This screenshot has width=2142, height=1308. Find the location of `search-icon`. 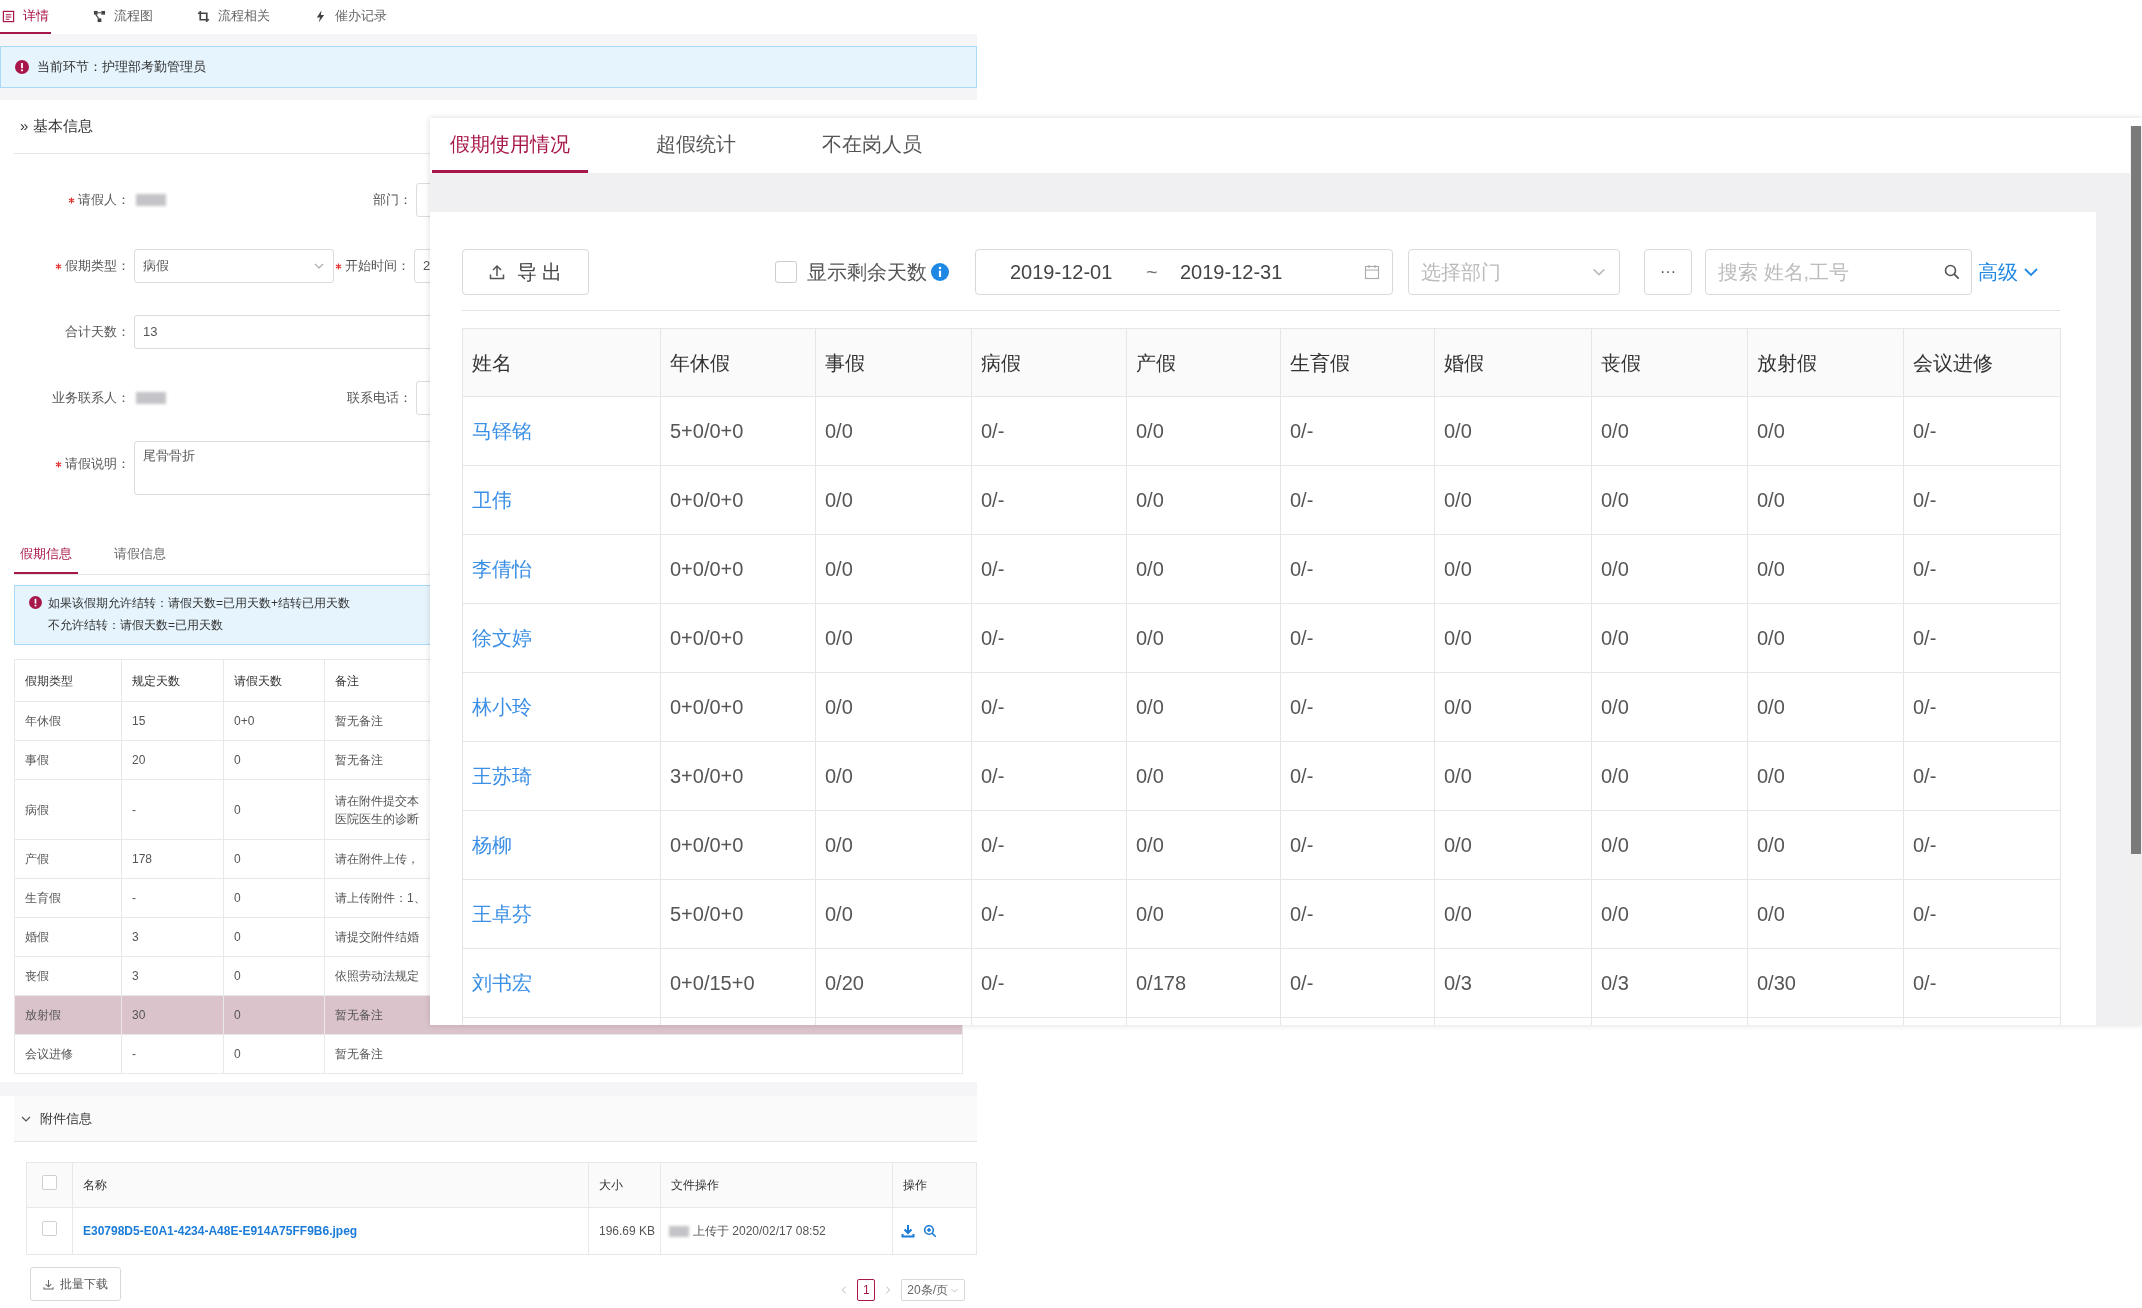

search-icon is located at coordinates (1952, 272).